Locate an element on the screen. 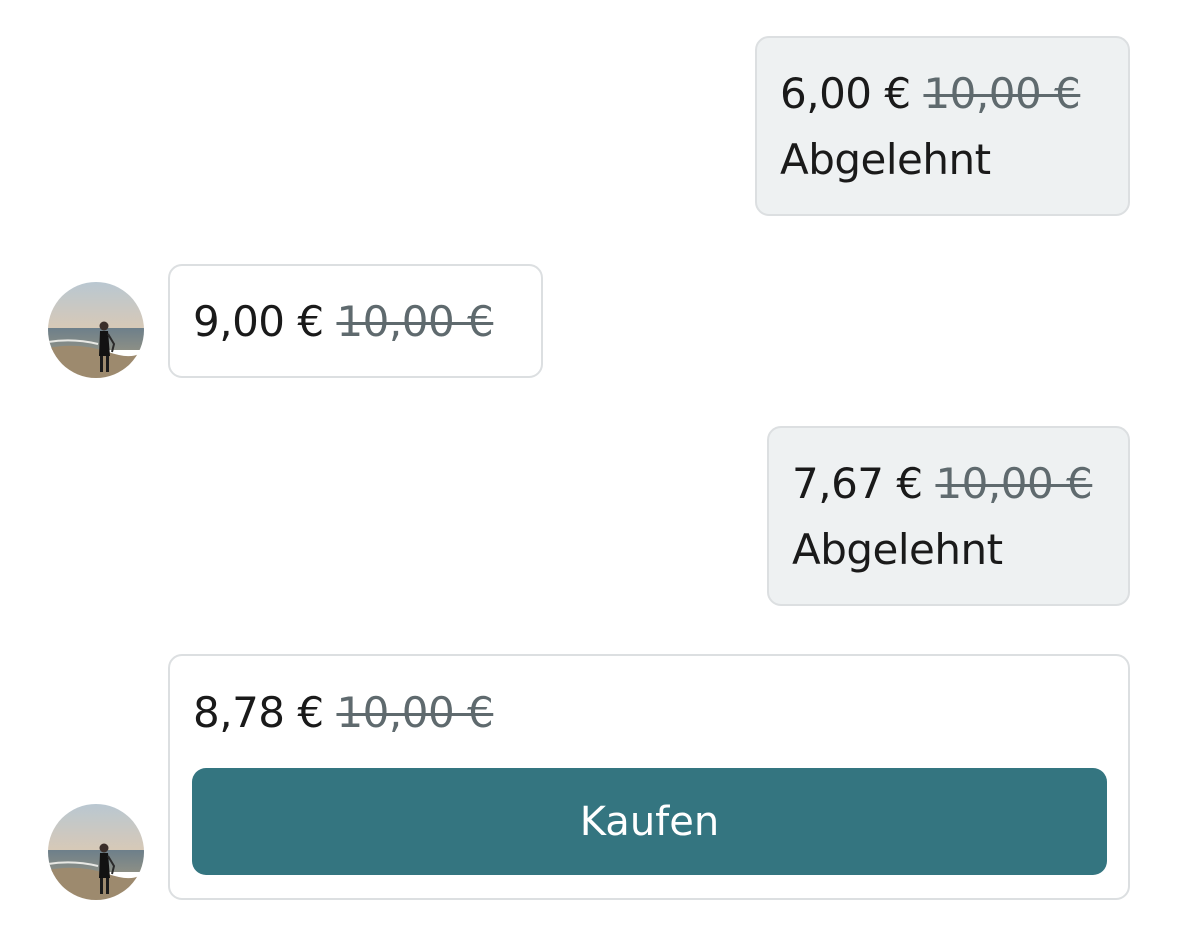 The width and height of the screenshot is (1179, 930). offer-price: 6,00 € is located at coordinates (845, 93).